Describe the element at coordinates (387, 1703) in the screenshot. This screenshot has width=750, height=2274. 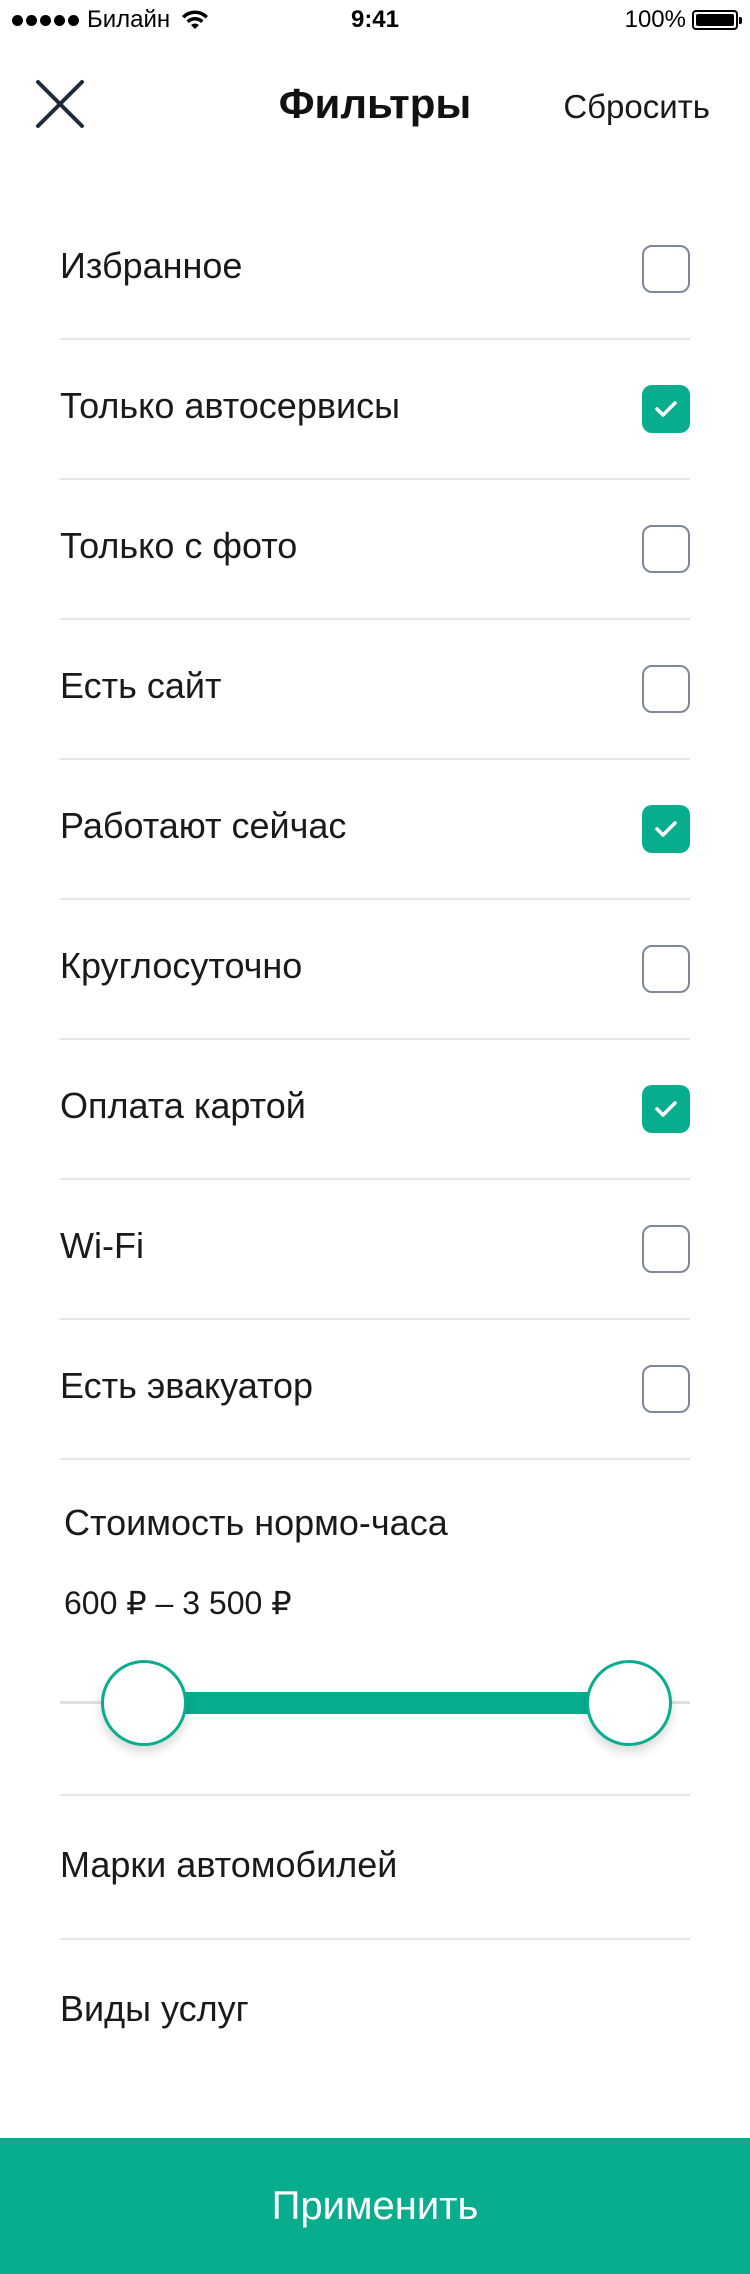
I see `slider-selected-range` at that location.